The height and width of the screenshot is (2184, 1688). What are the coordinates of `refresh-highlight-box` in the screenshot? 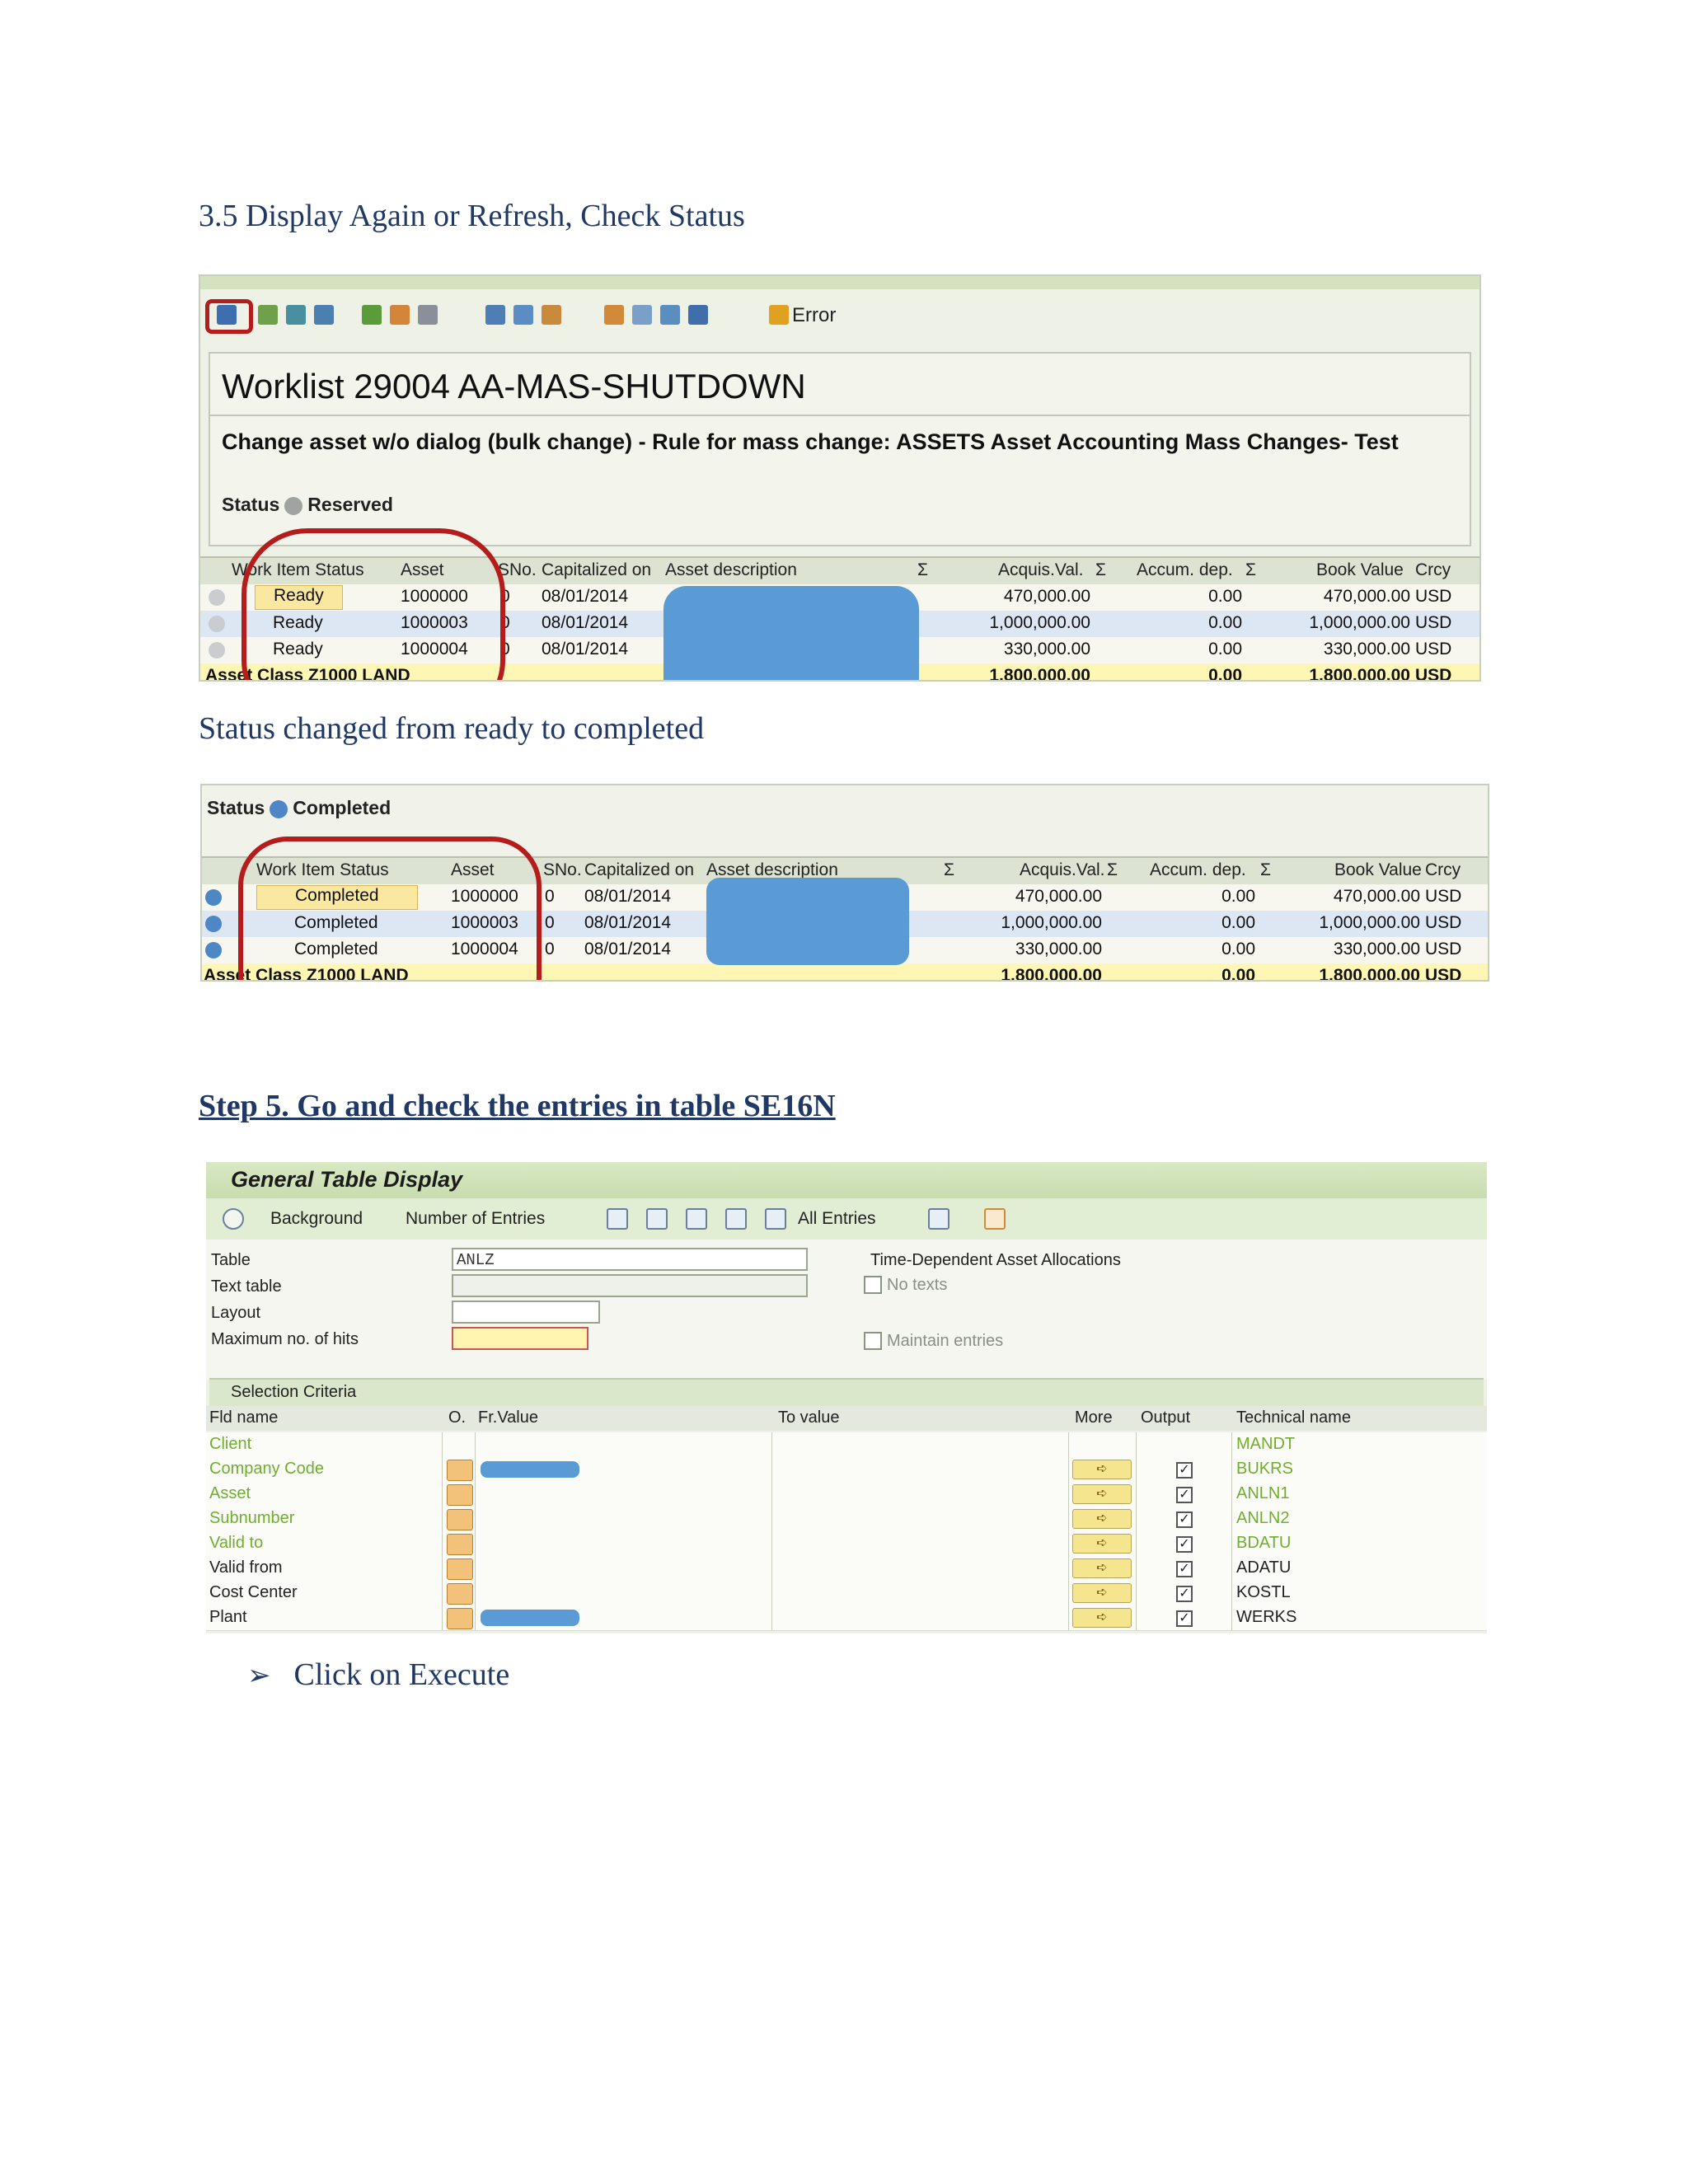 It's located at (229, 316).